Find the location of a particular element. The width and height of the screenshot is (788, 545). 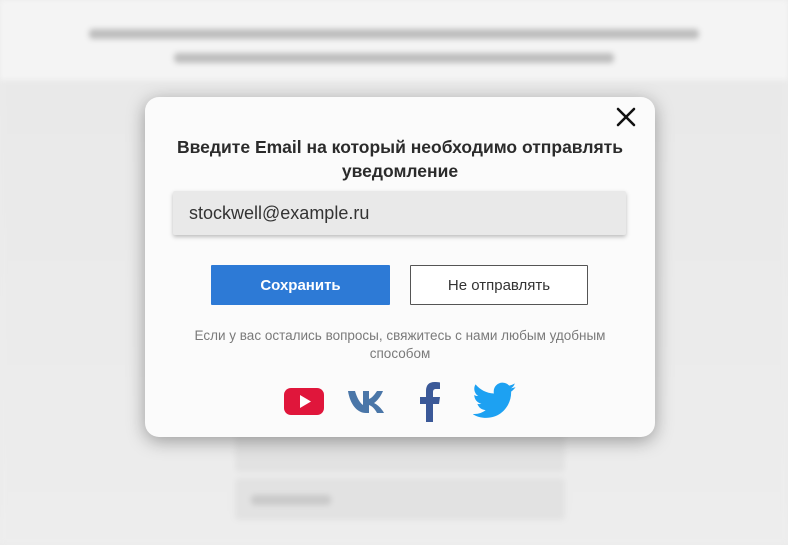

youtube-icon is located at coordinates (304, 401).